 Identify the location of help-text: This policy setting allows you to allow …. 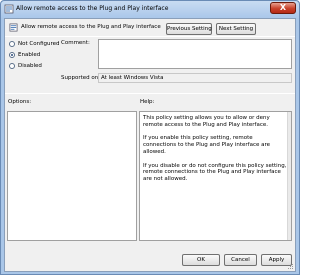
(215, 152).